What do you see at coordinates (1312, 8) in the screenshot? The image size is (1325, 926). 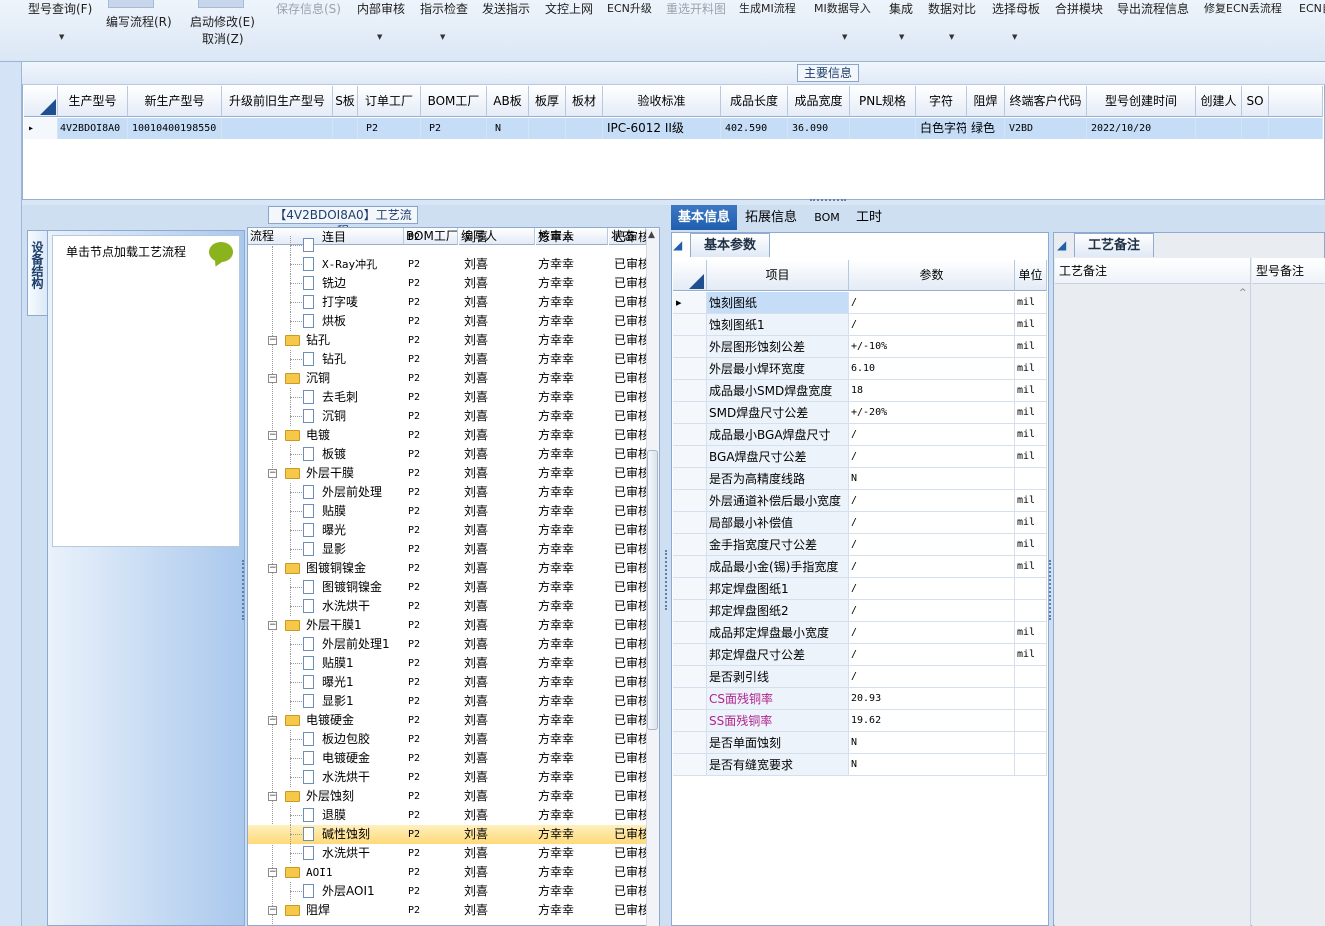 I see `ecn-auto-button: ECN自` at bounding box center [1312, 8].